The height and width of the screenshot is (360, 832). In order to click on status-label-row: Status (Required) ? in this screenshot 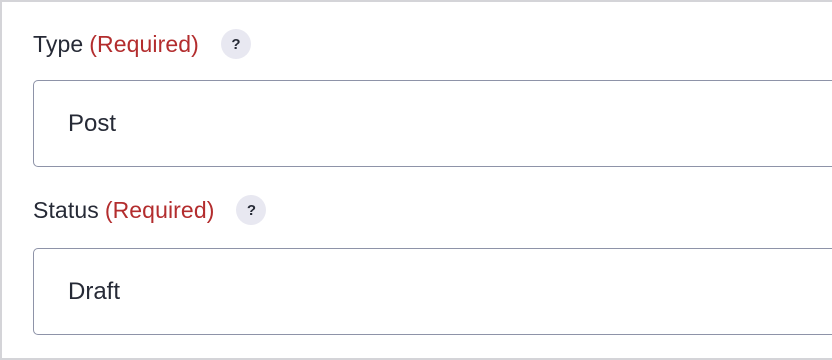, I will do `click(150, 210)`.